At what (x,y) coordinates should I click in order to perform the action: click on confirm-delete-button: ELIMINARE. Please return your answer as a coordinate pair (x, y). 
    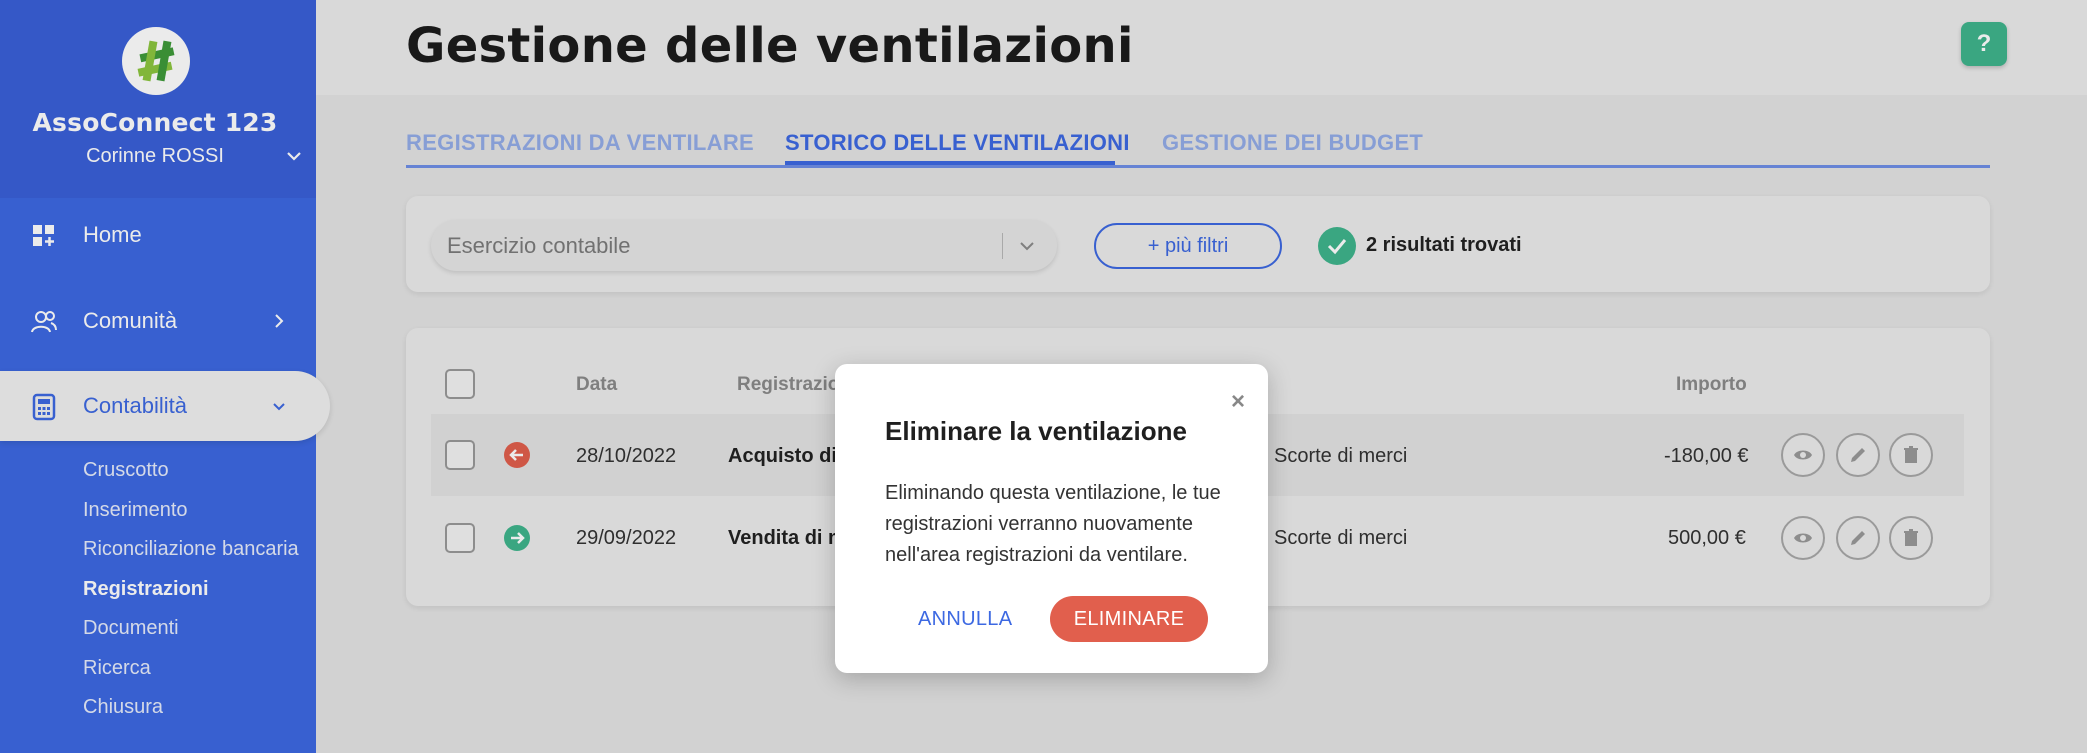
    Looking at the image, I should click on (1129, 619).